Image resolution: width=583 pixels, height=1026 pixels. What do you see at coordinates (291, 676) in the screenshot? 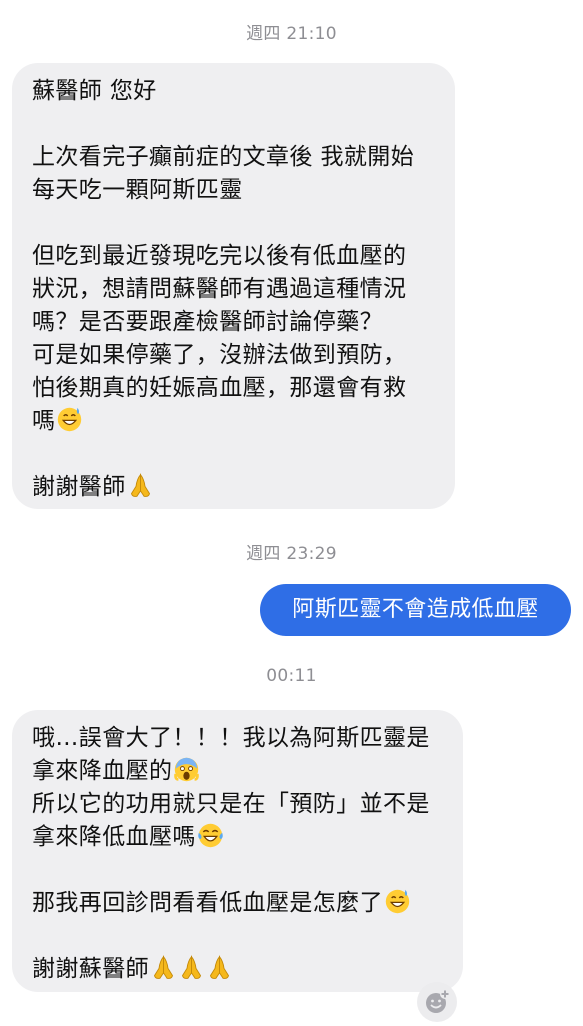
I see `timestamp: 00:11` at bounding box center [291, 676].